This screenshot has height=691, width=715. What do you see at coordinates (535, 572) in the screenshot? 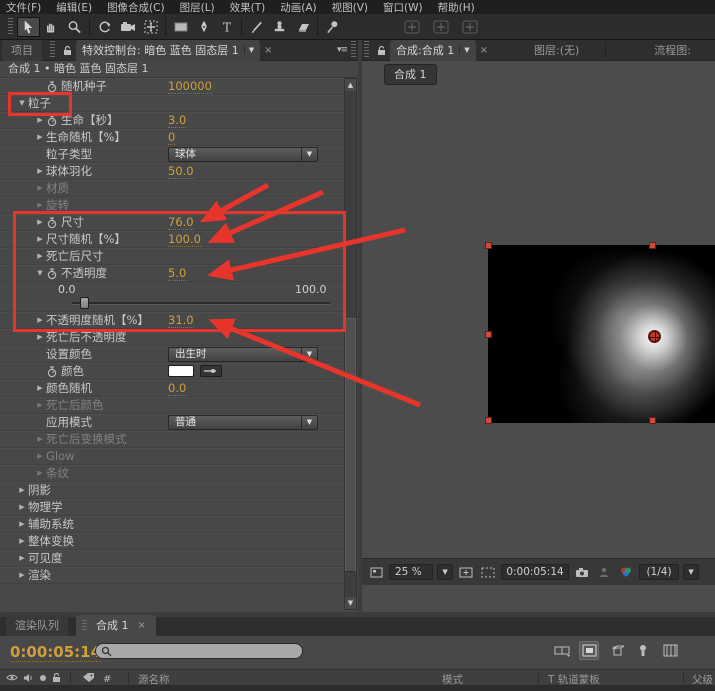
I see `viewer-timecode: 0:00:05:14` at bounding box center [535, 572].